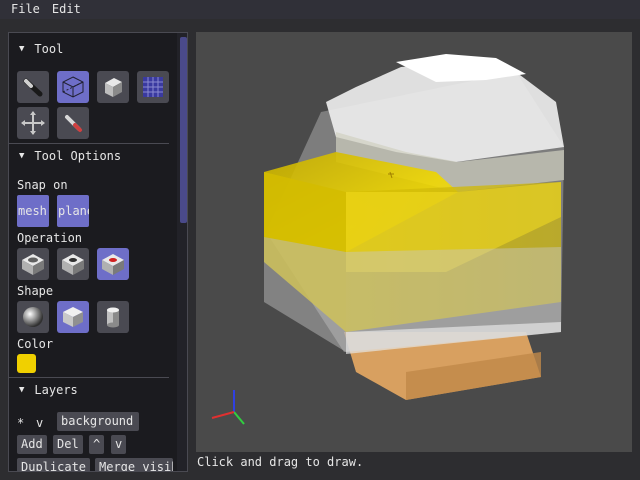  I want to click on paint-voxel-icon, so click(113, 264).